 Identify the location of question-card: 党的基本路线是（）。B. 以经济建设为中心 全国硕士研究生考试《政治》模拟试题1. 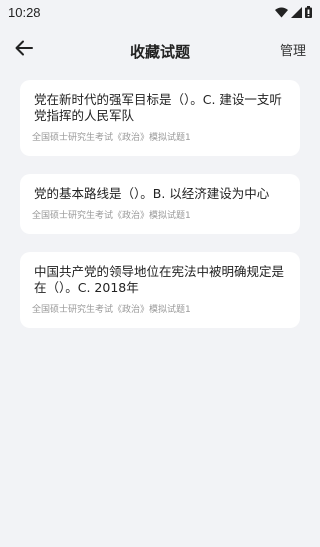
(160, 204).